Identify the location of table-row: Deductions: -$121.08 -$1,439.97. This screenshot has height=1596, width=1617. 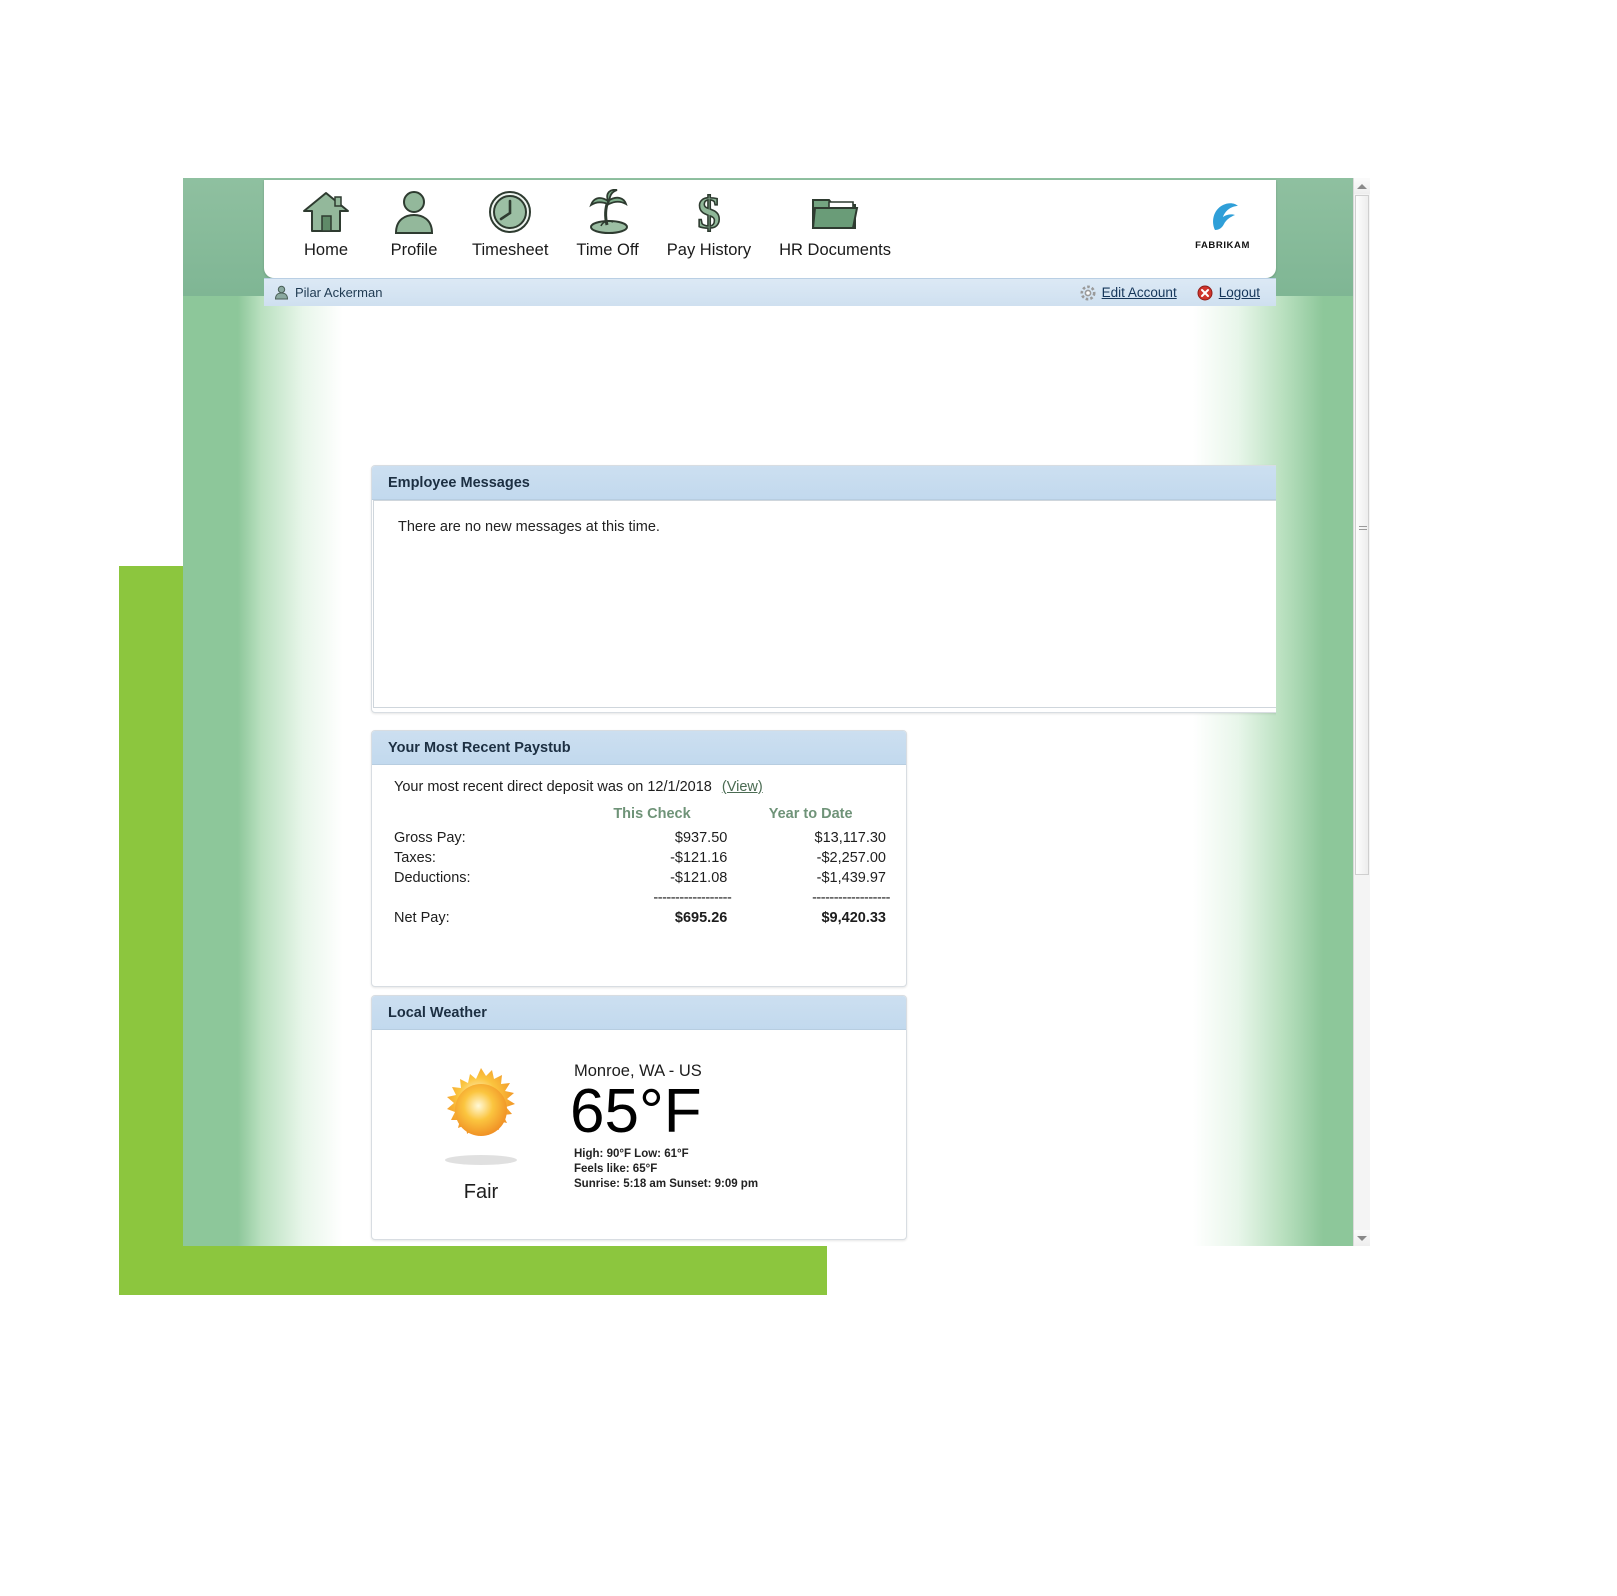
(639, 878).